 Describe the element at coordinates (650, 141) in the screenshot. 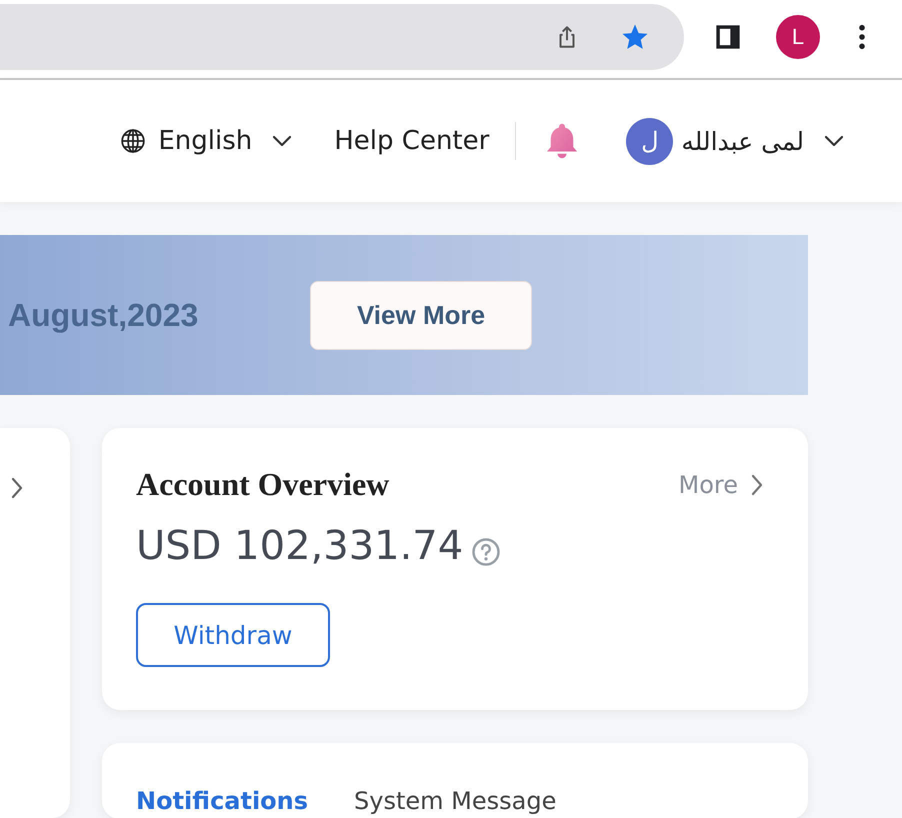

I see `user-avatar: ل` at that location.